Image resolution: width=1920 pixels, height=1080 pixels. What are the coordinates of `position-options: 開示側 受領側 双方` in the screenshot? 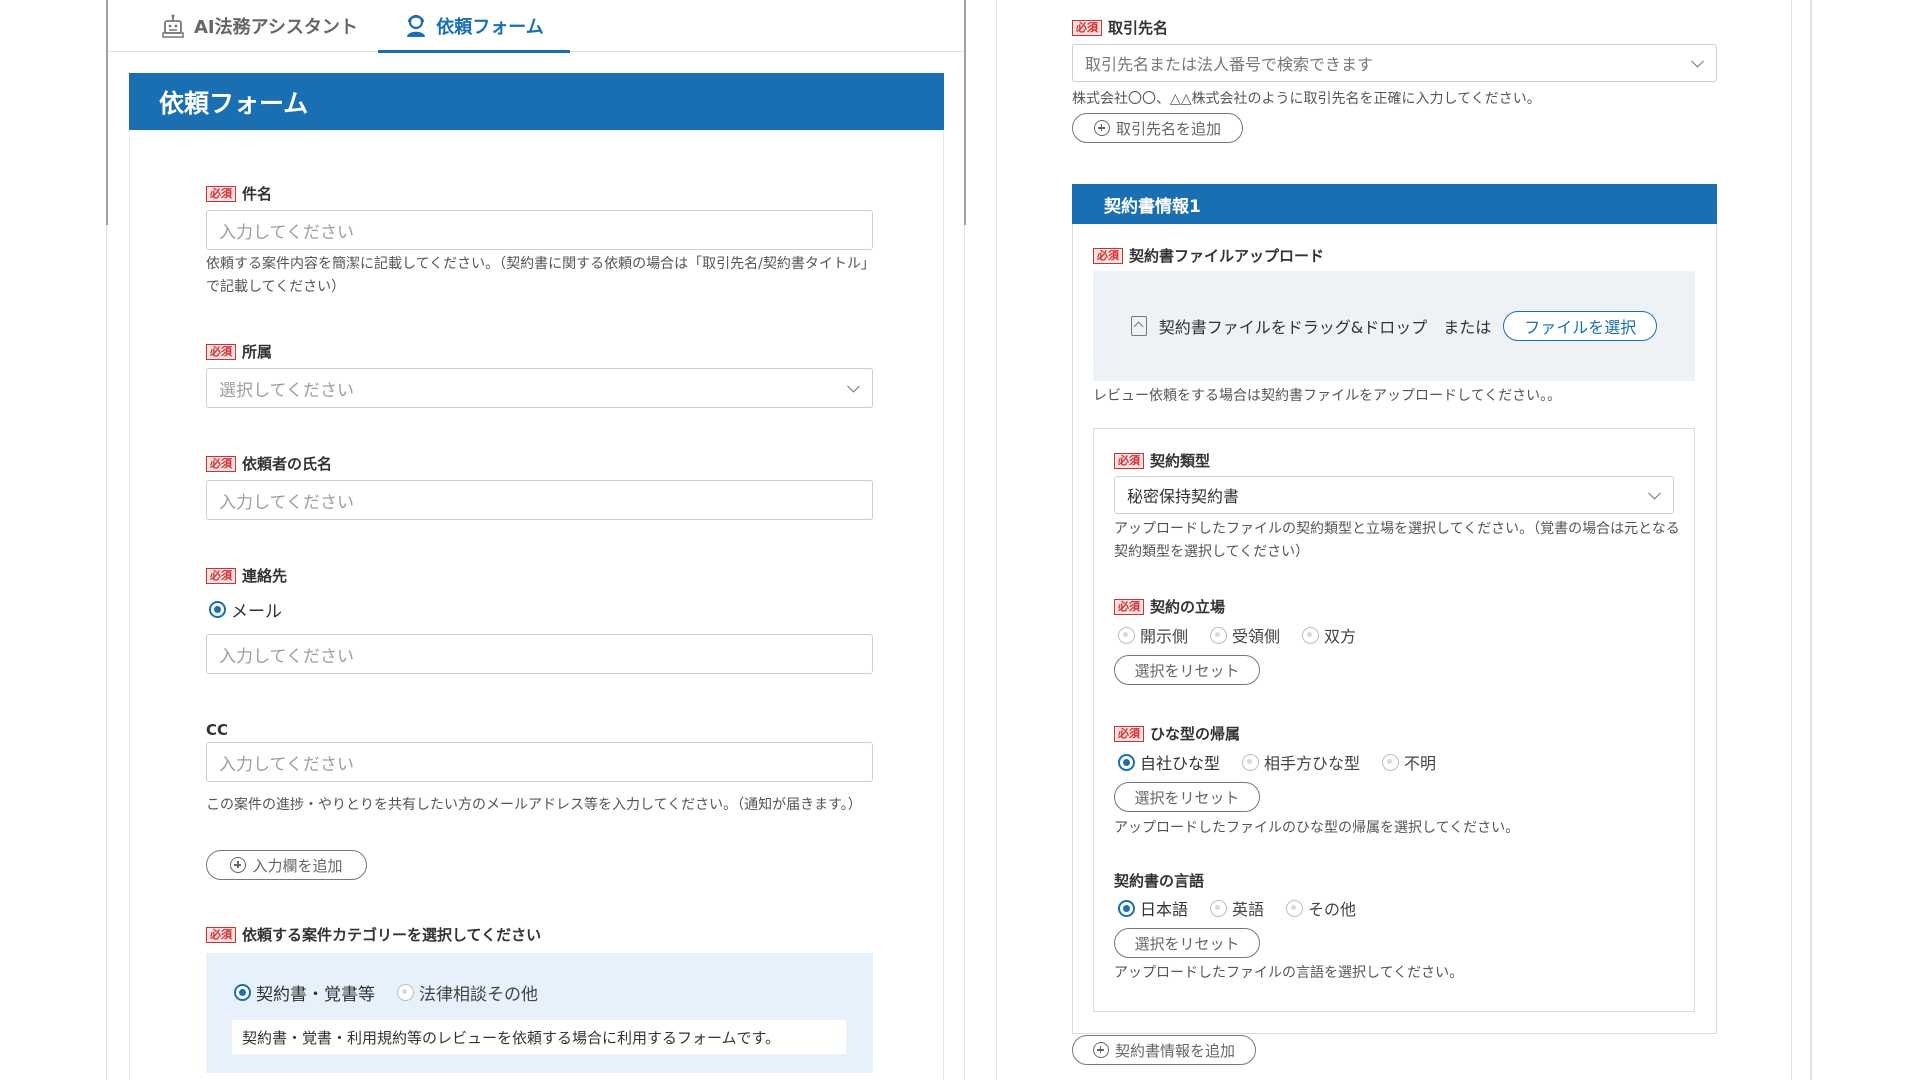 It's located at (1237, 635).